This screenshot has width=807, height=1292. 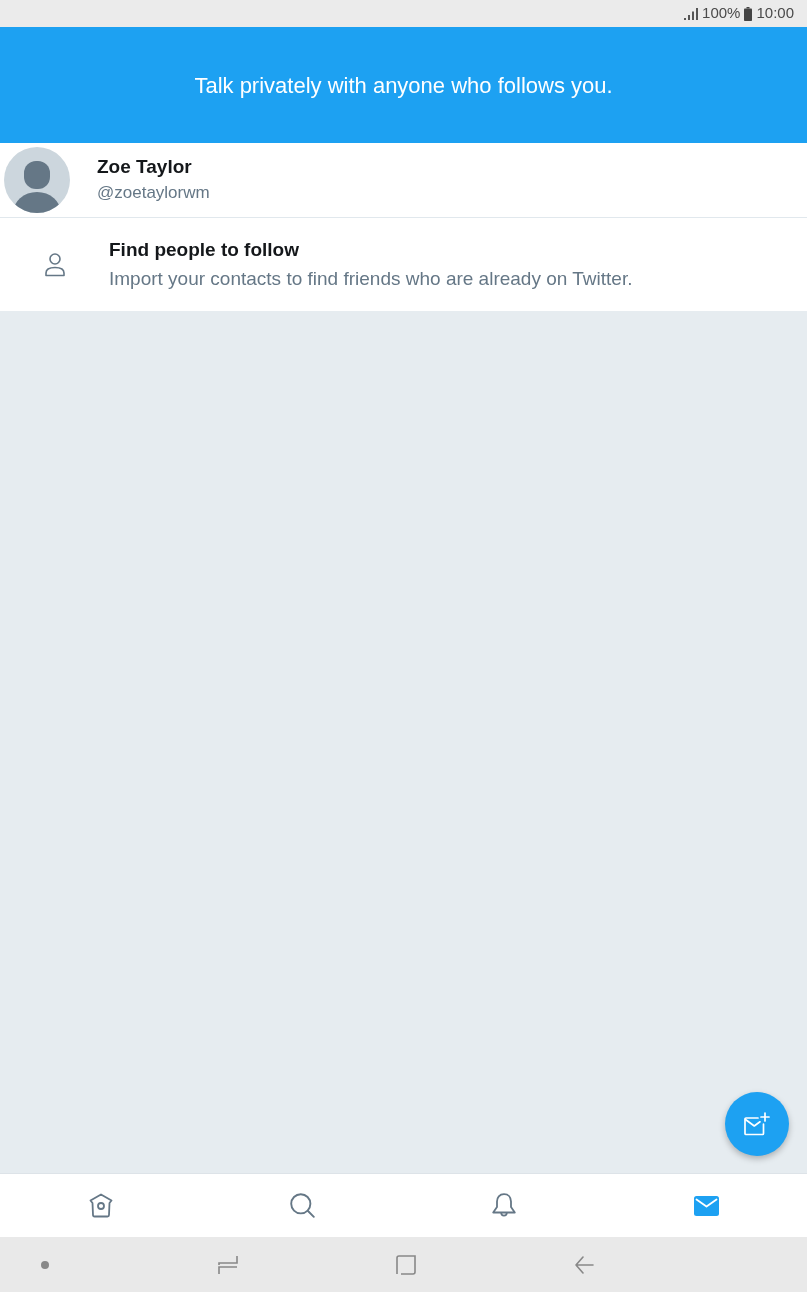 I want to click on find-people-description: Import your contacts to find friends who are already on Twitter., so click(x=371, y=279).